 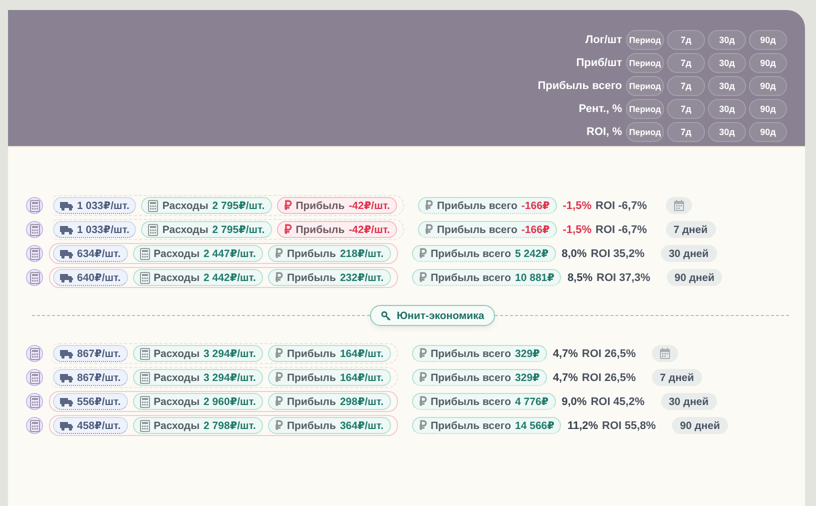 I want to click on unit-economics-button: Юнит-экономика, so click(x=433, y=315).